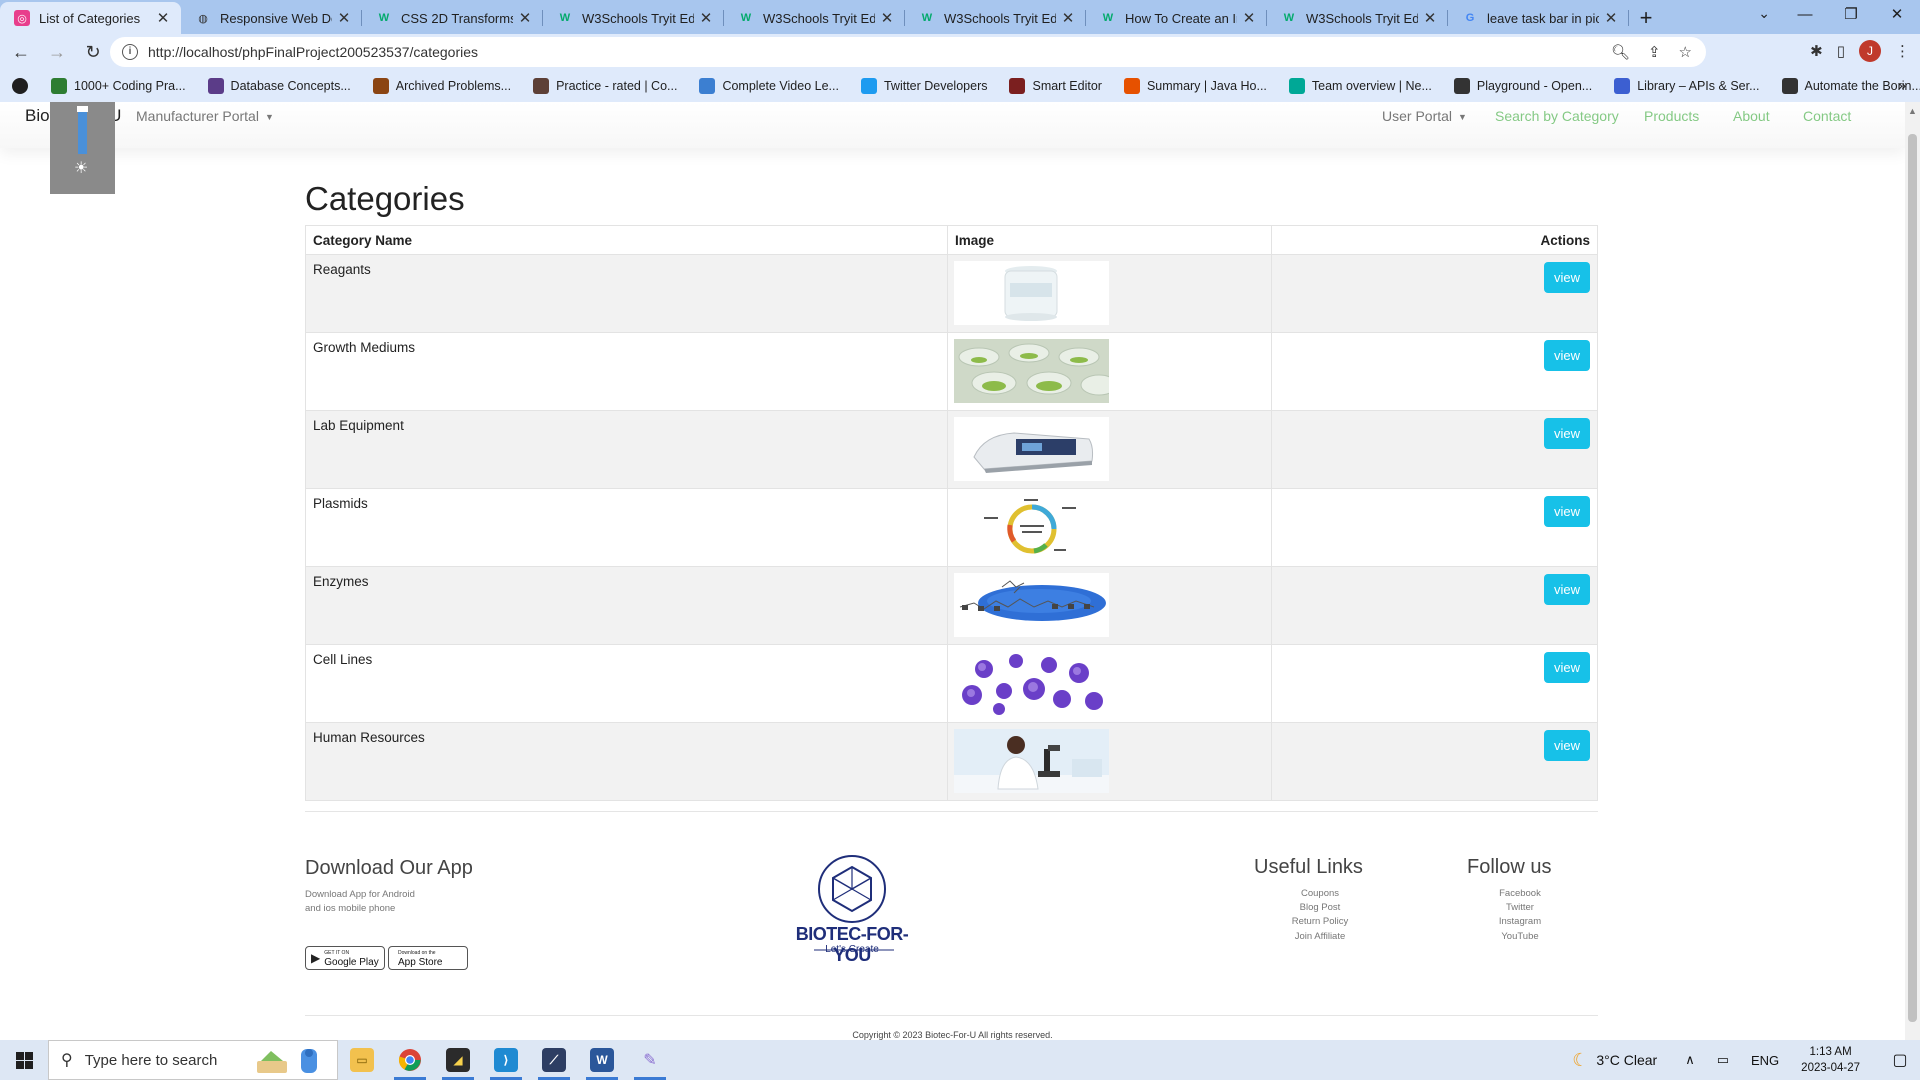 This screenshot has height=1080, width=1920. Describe the element at coordinates (1902, 51) in the screenshot. I see `menu-kebab-icon: ⋮` at that location.